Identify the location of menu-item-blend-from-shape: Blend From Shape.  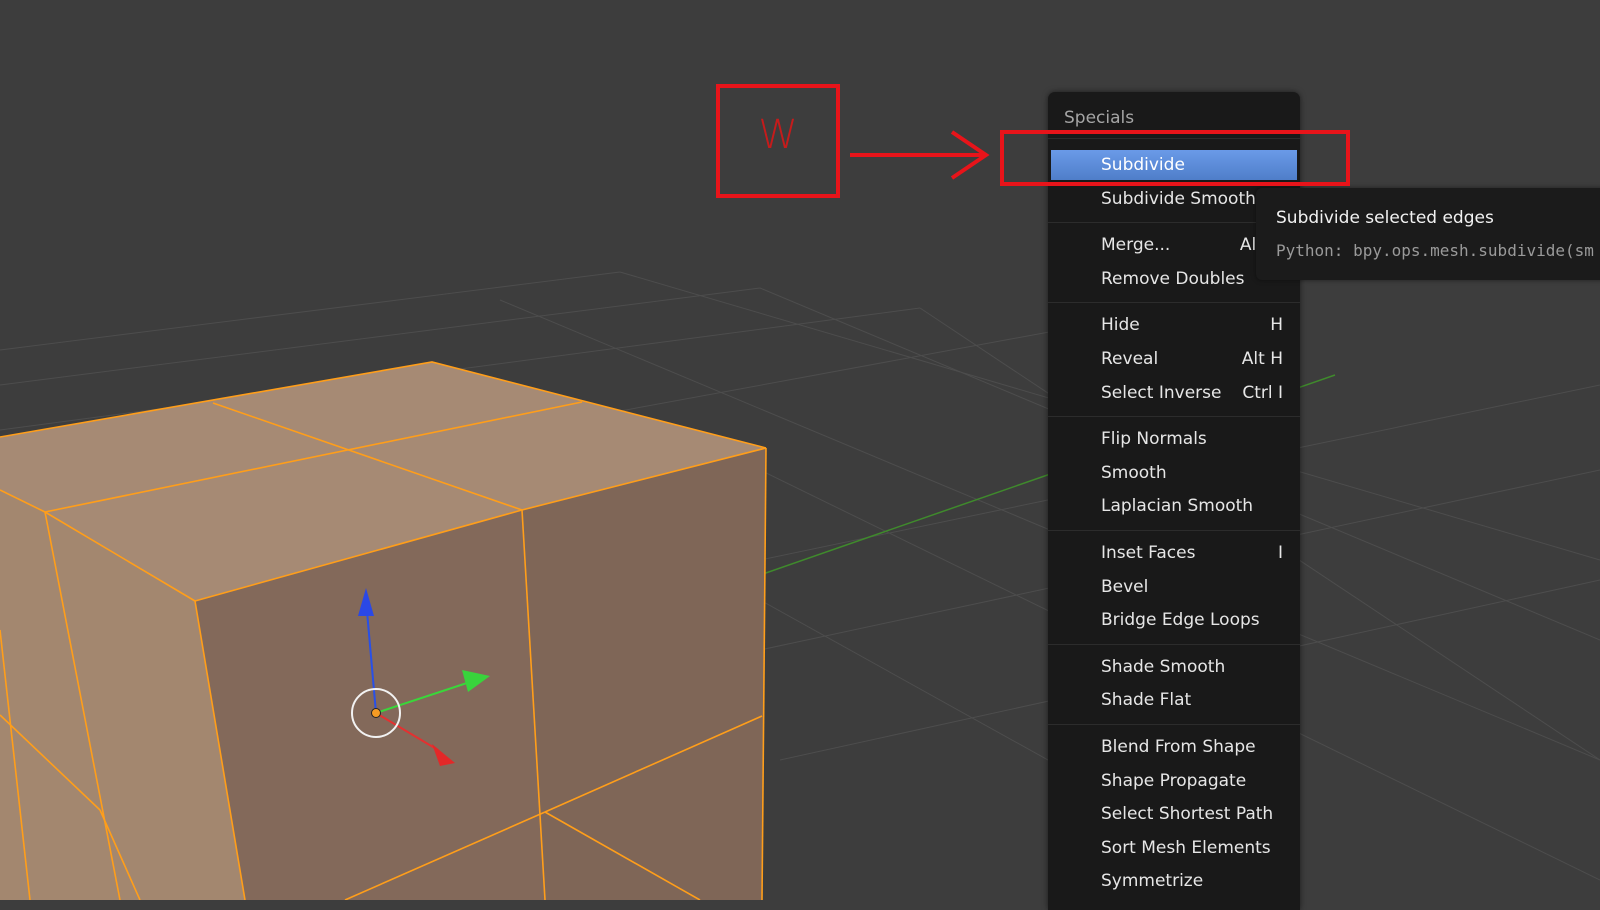
(1174, 747).